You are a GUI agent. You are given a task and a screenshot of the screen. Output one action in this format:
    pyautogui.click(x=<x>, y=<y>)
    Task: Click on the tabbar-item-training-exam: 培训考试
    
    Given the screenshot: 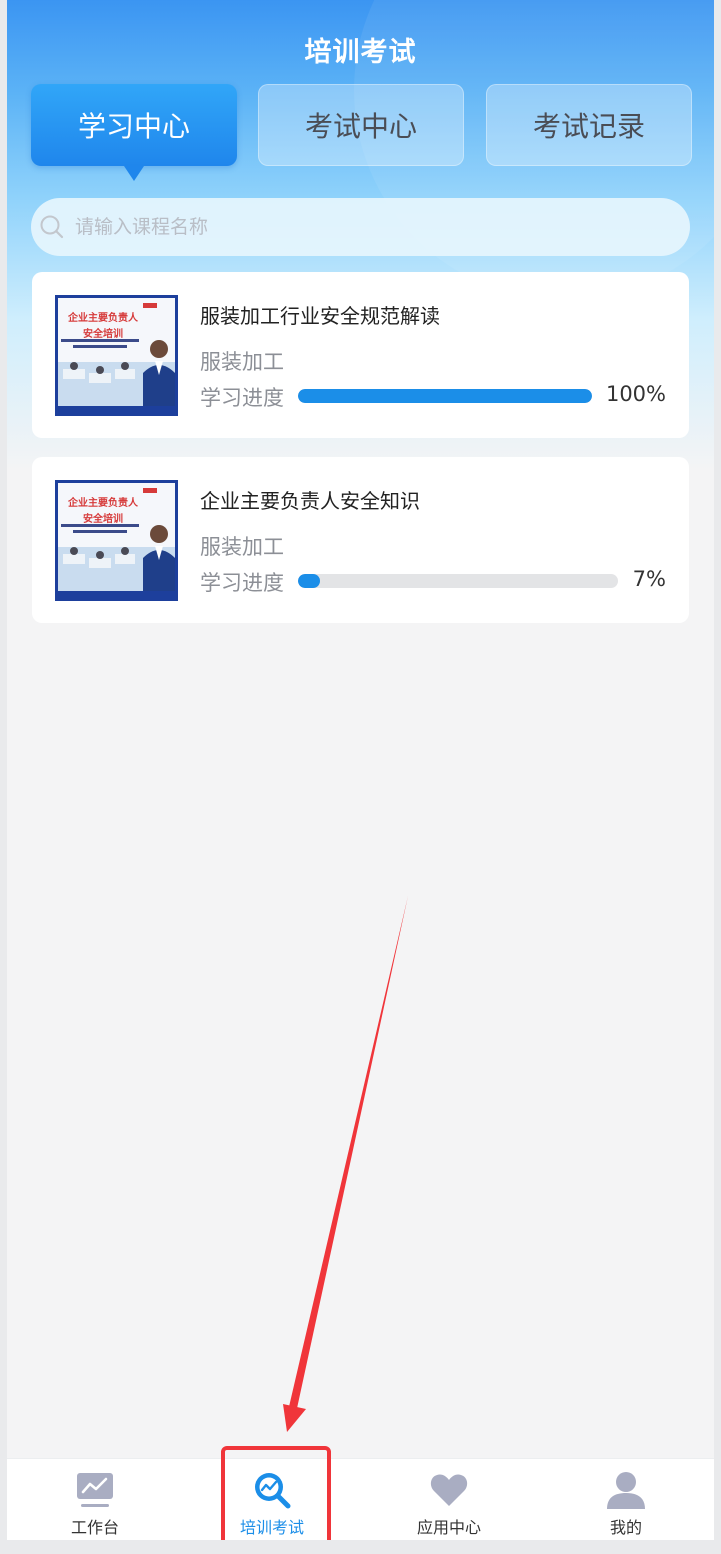 What is the action you would take?
    pyautogui.click(x=272, y=1499)
    